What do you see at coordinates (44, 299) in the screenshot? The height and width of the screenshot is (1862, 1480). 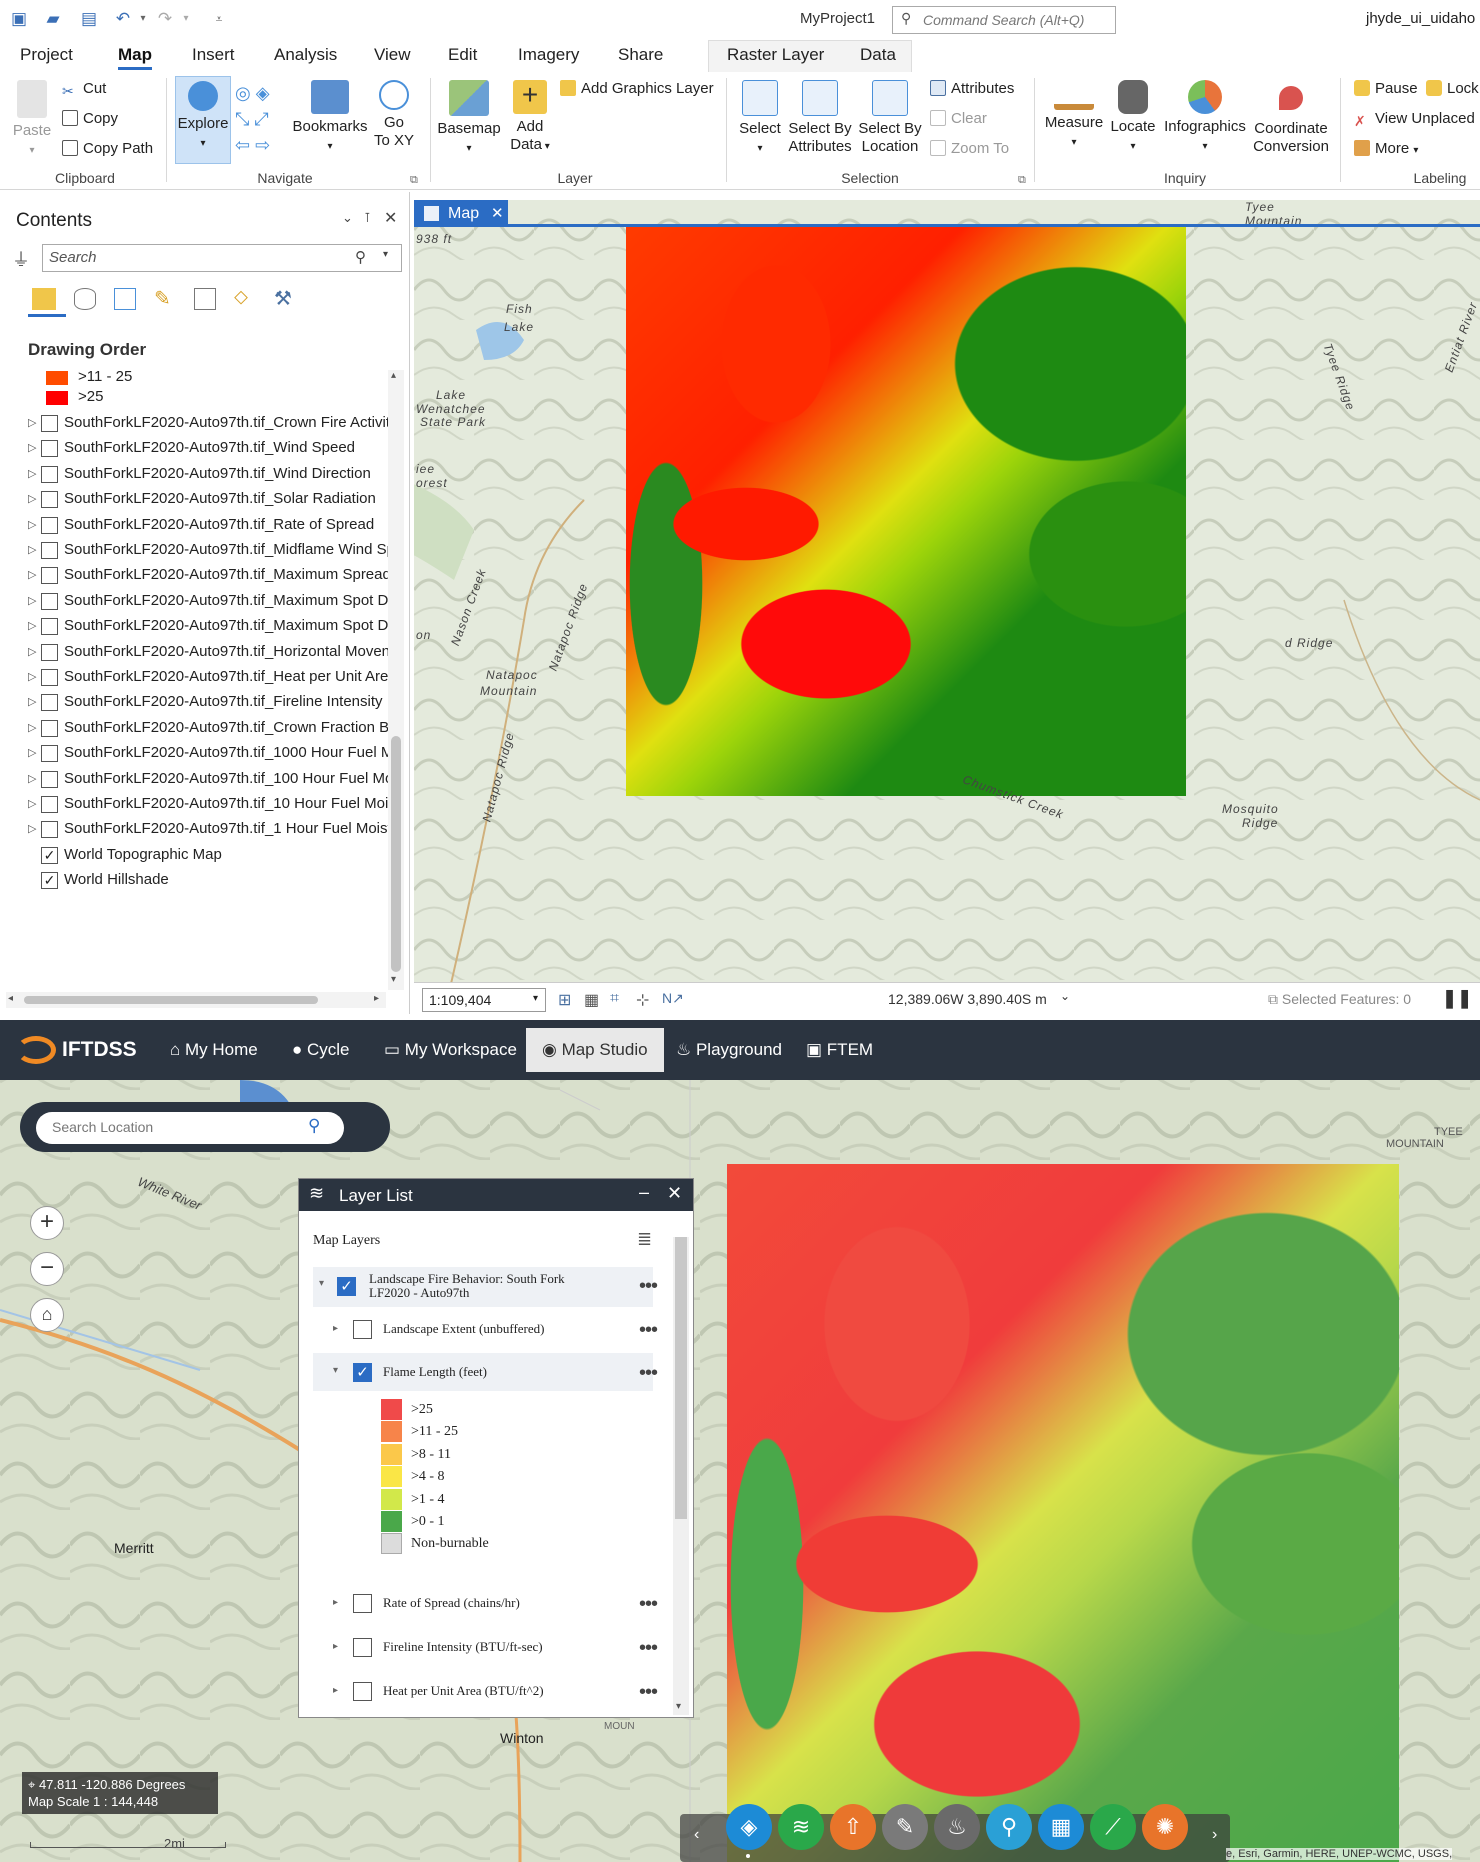 I see `drawing-order-icon` at bounding box center [44, 299].